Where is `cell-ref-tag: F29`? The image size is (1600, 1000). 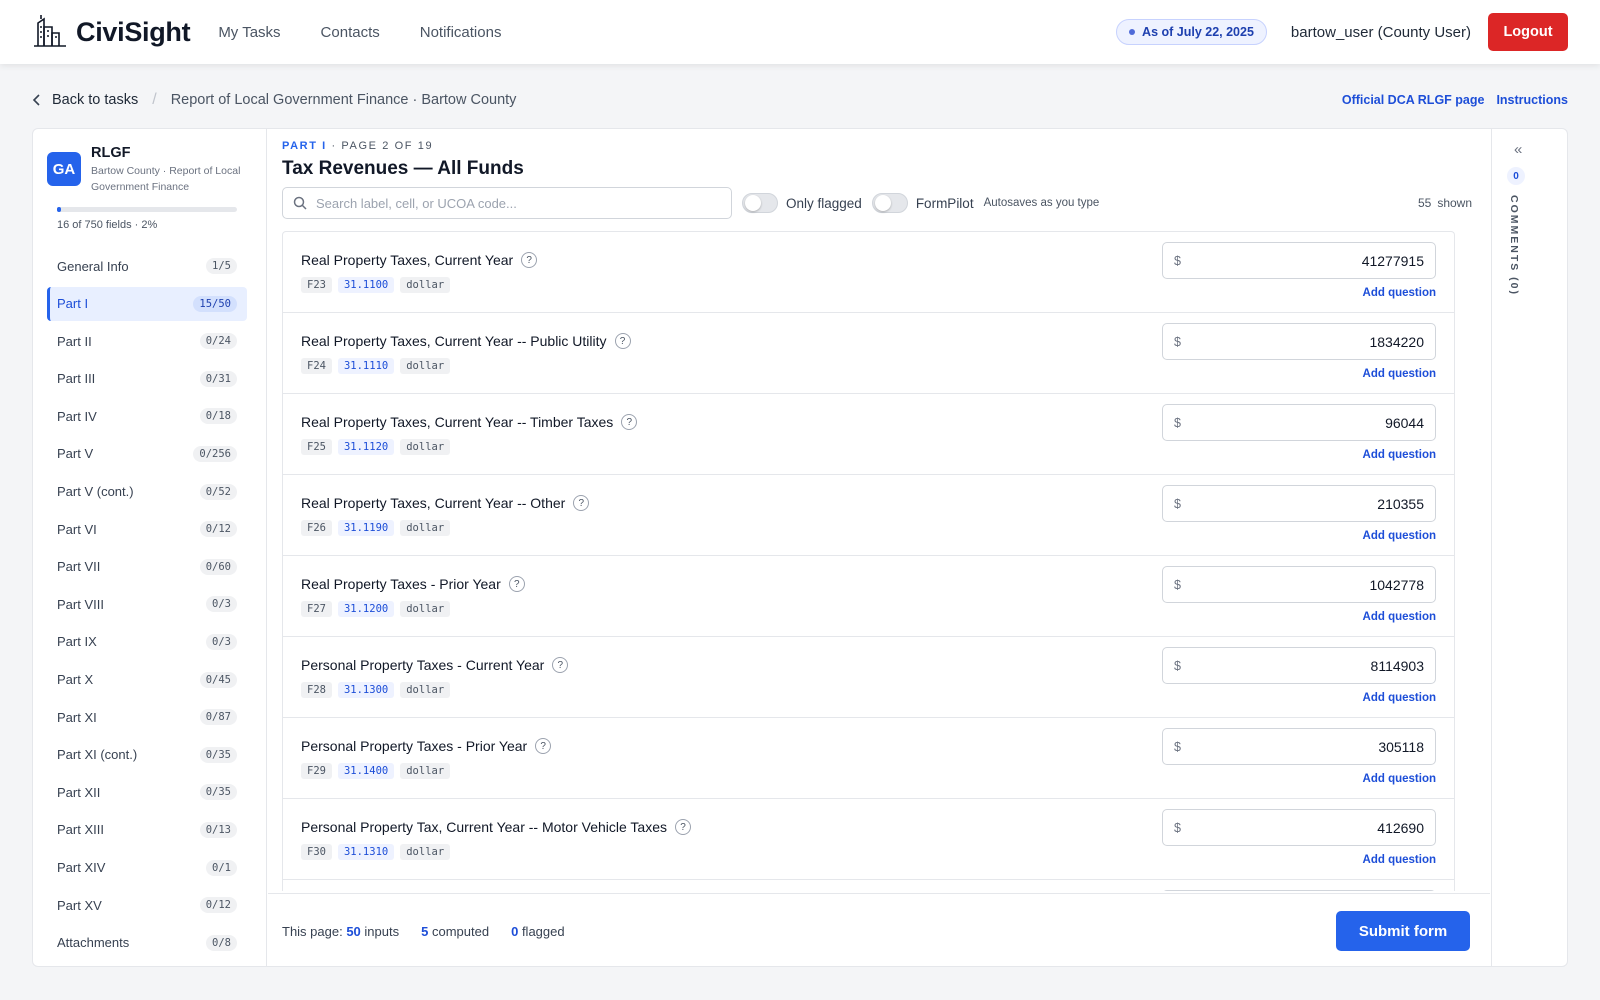
cell-ref-tag: F29 is located at coordinates (316, 771).